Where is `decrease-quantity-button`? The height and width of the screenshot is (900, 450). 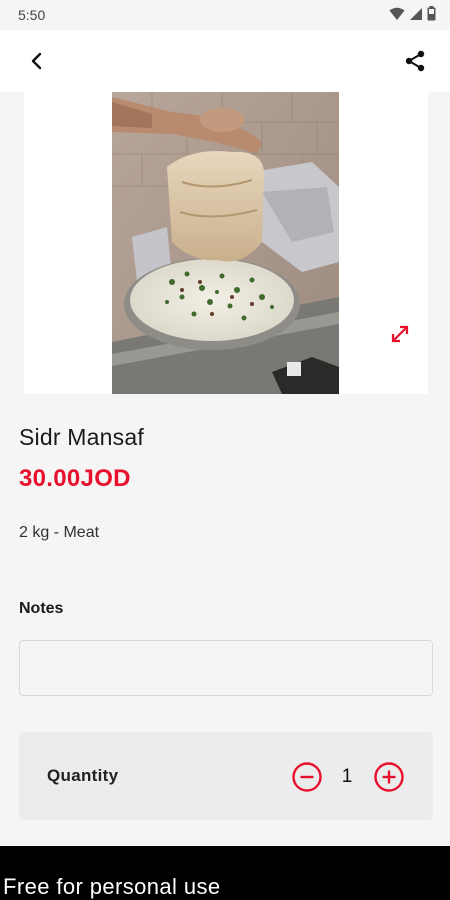 decrease-quantity-button is located at coordinates (307, 777).